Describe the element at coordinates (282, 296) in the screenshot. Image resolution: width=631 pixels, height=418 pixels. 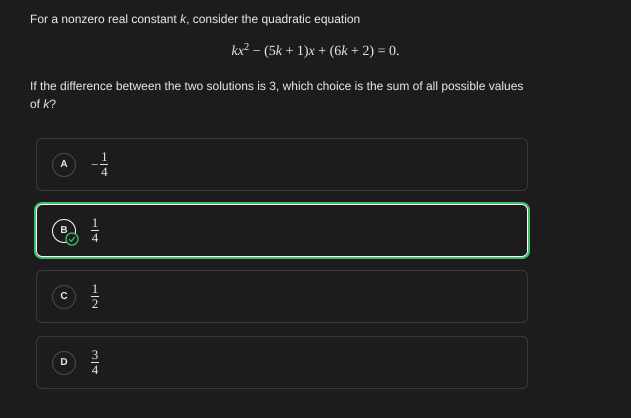
I see `answer-choice: C 1 2` at that location.